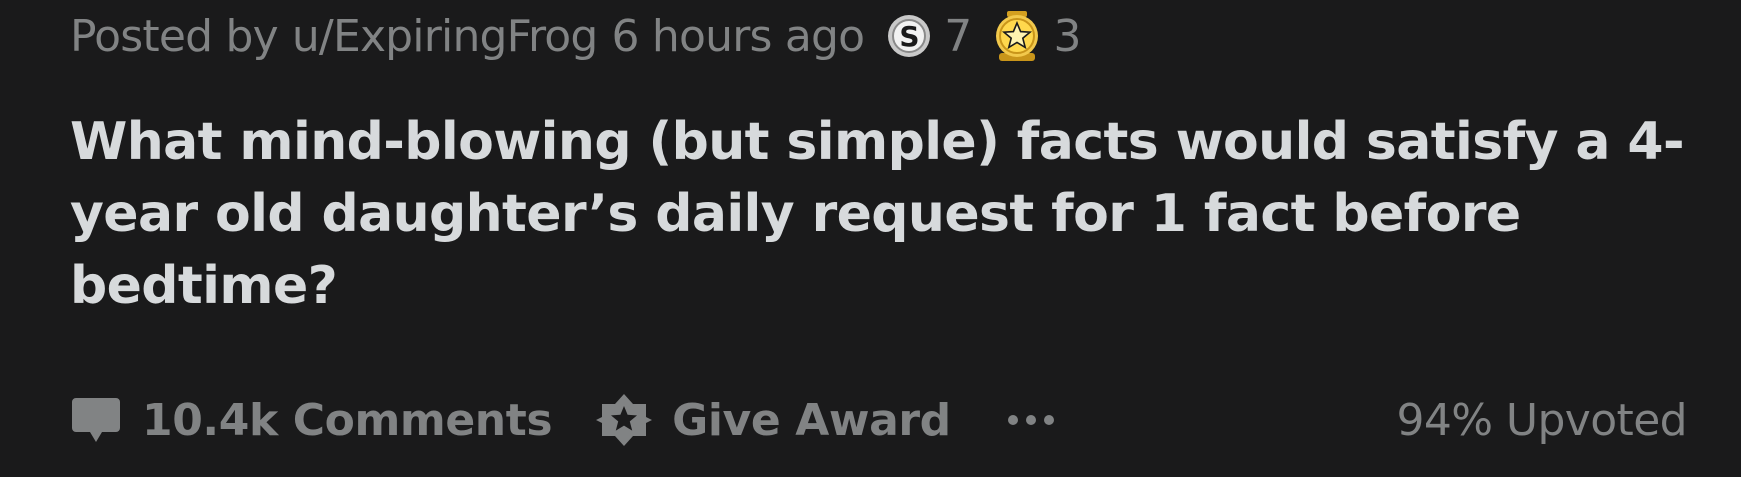 The height and width of the screenshot is (477, 1741). Describe the element at coordinates (174, 36) in the screenshot. I see `posted-by-text: Posted by` at that location.